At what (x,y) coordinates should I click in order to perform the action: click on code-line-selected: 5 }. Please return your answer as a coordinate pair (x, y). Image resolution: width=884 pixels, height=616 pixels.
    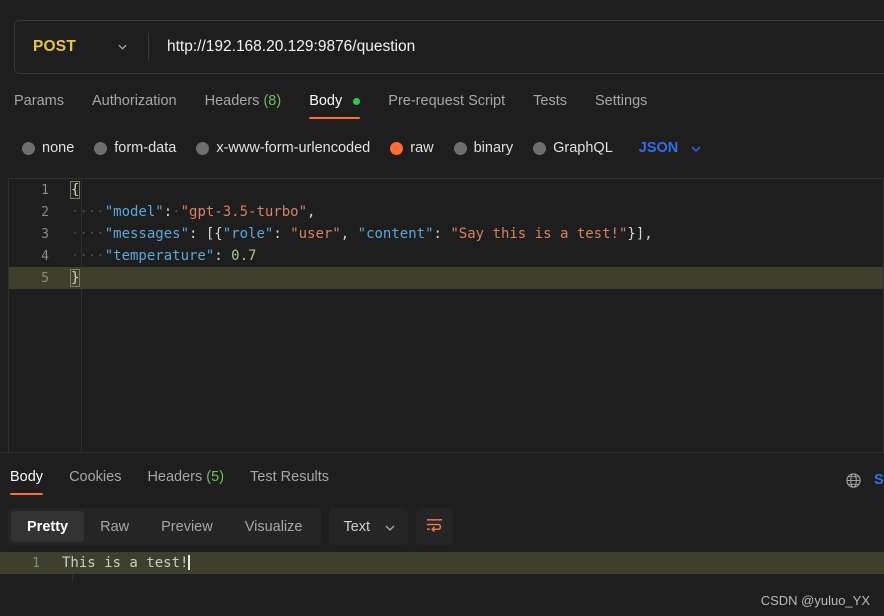
    Looking at the image, I should click on (446, 278).